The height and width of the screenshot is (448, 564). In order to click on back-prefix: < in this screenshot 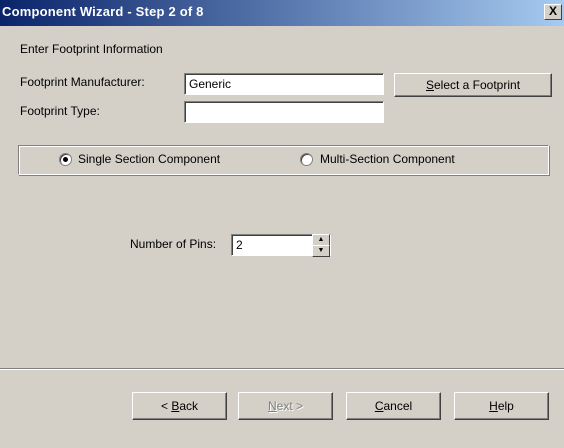, I will do `click(166, 406)`.